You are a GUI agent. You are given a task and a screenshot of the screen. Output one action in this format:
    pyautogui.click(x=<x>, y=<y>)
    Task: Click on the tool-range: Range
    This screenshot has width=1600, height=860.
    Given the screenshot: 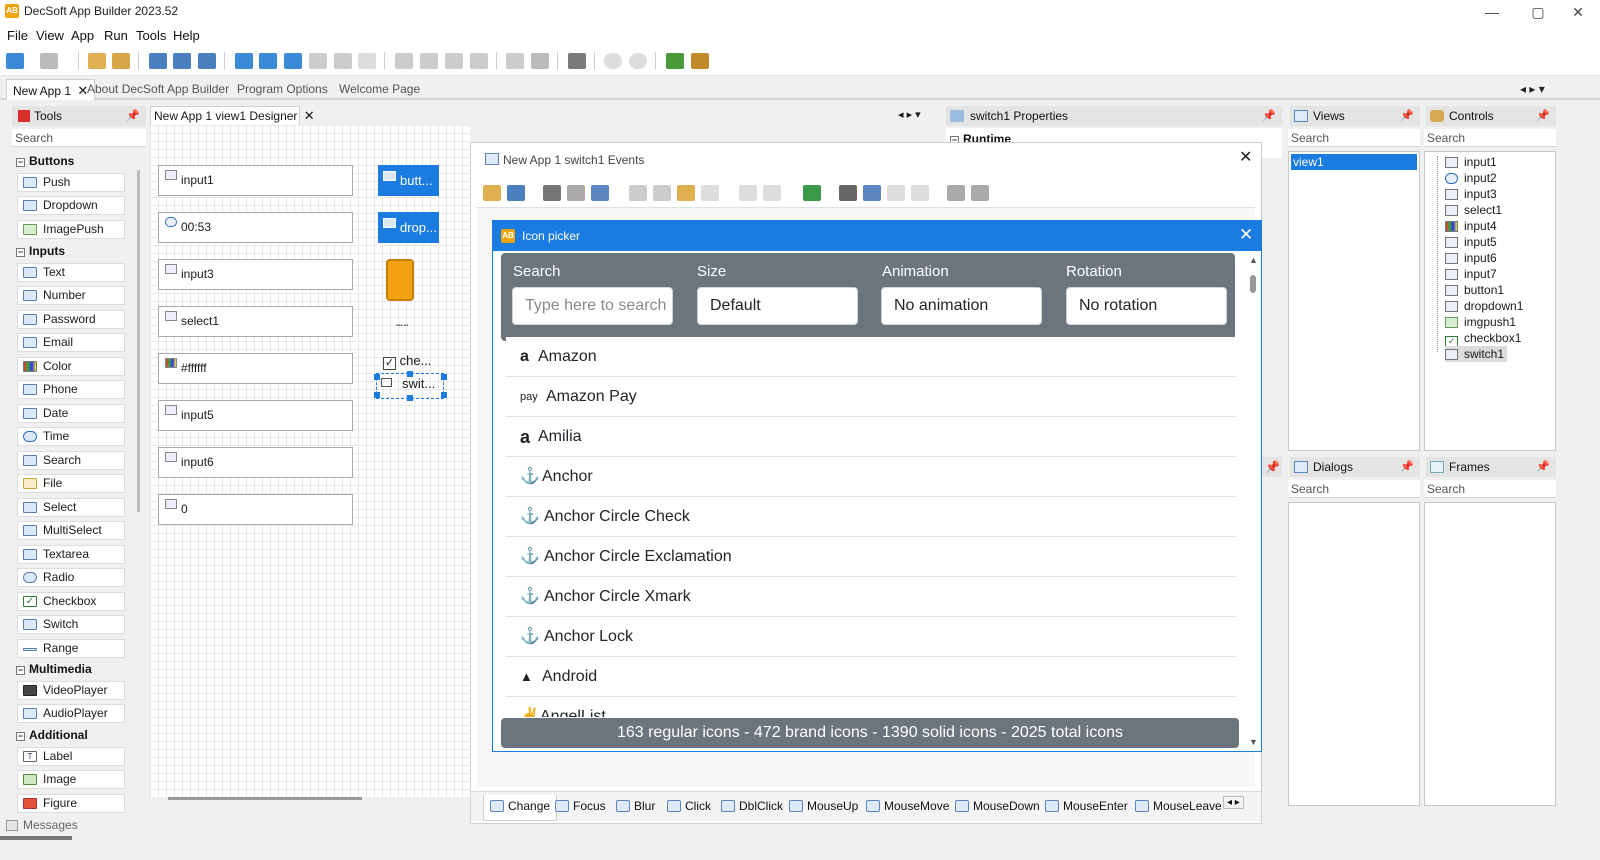 What is the action you would take?
    pyautogui.click(x=71, y=648)
    